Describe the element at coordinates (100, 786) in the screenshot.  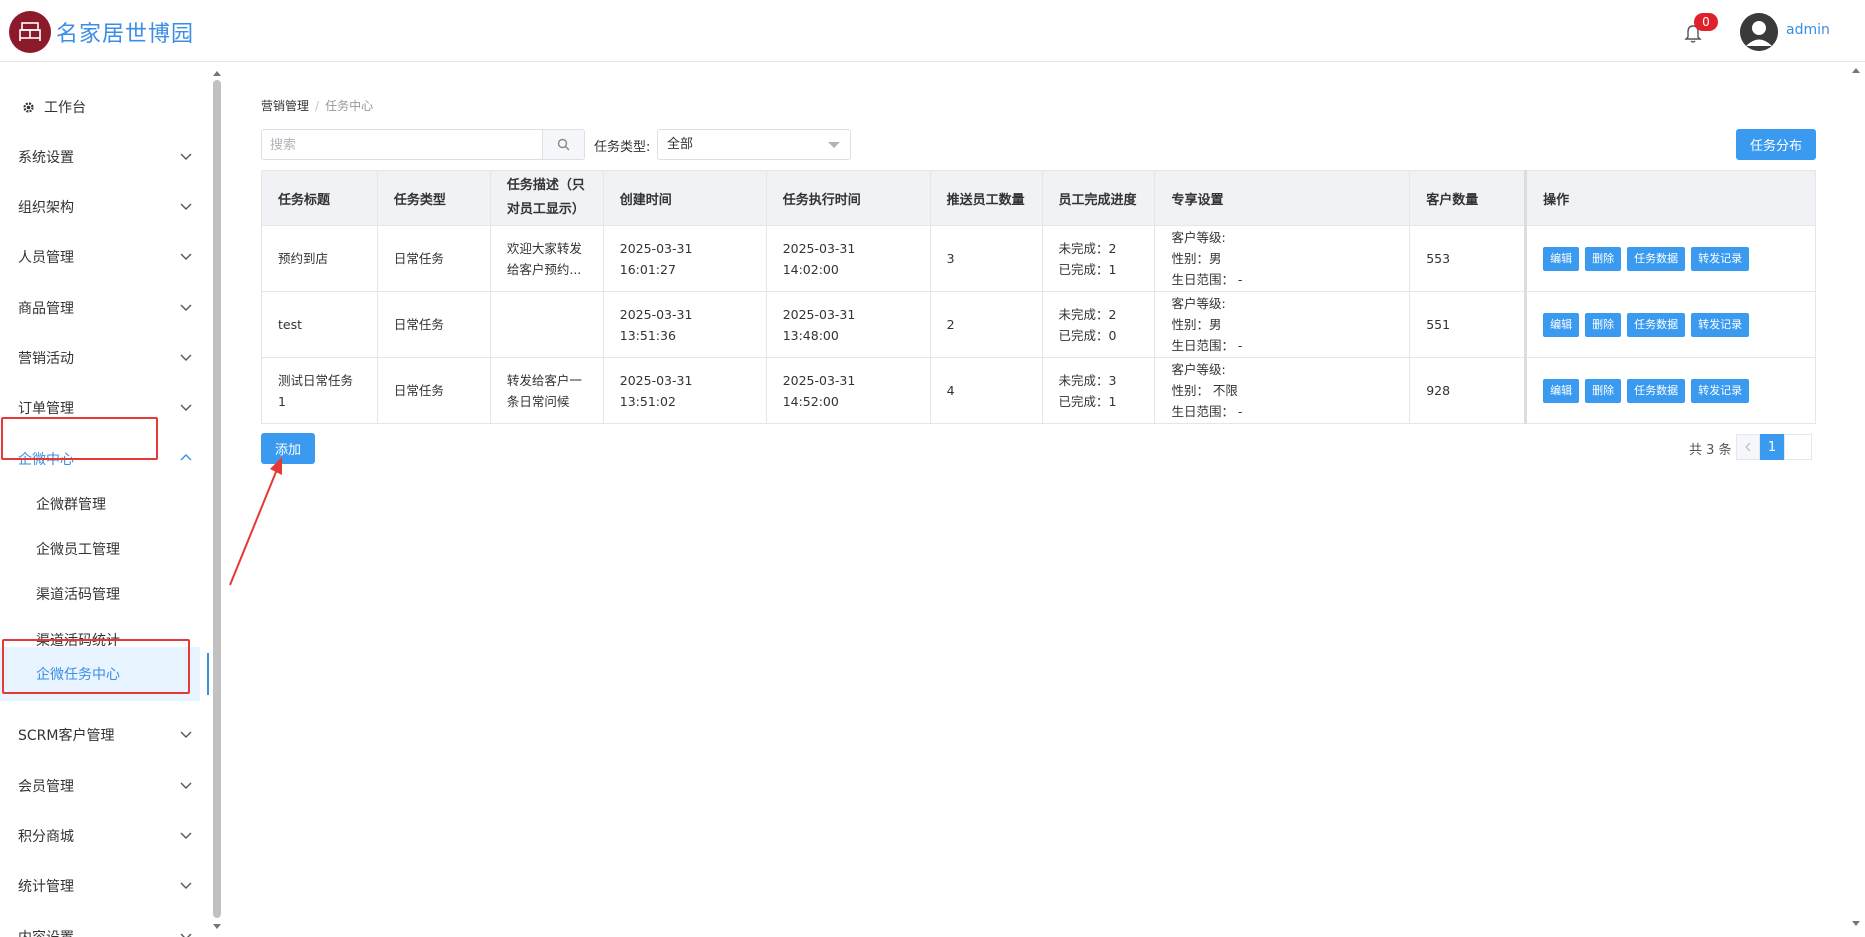
I see `sidebar-item-members: 会员管理` at that location.